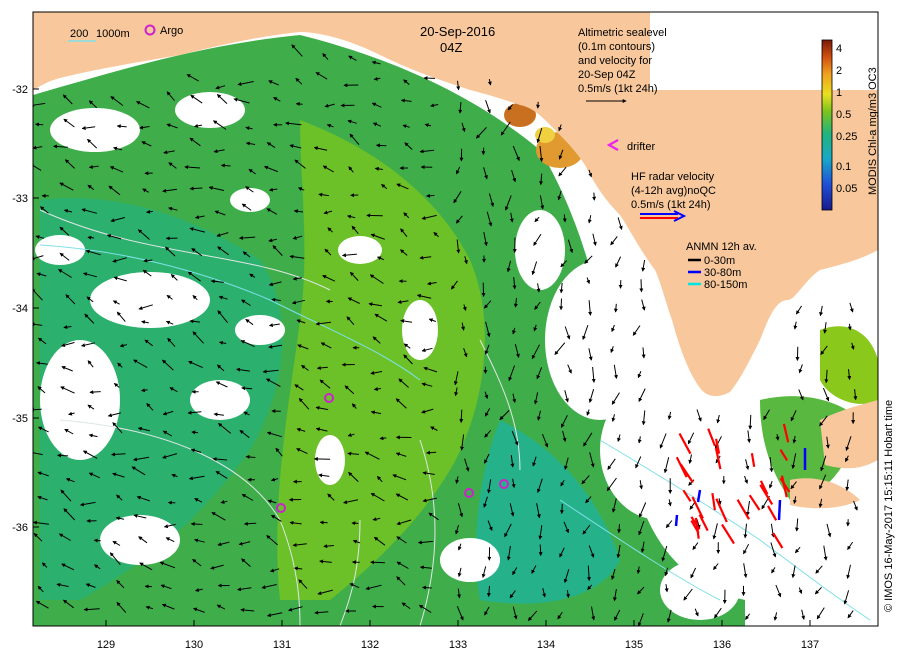 This screenshot has width=900, height=660. Describe the element at coordinates (725, 285) in the screenshot. I see `anmn-legend-item: 80-150m` at that location.